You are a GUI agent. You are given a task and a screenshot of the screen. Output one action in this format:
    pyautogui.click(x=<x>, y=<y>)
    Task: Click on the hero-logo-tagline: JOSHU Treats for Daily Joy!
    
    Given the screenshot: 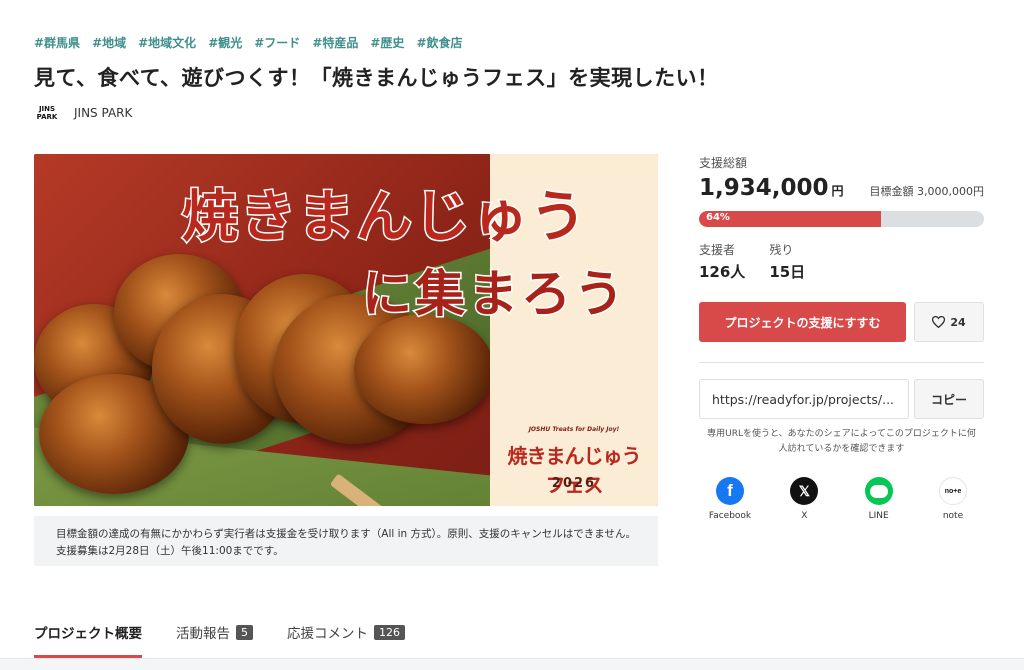 What is the action you would take?
    pyautogui.click(x=574, y=429)
    